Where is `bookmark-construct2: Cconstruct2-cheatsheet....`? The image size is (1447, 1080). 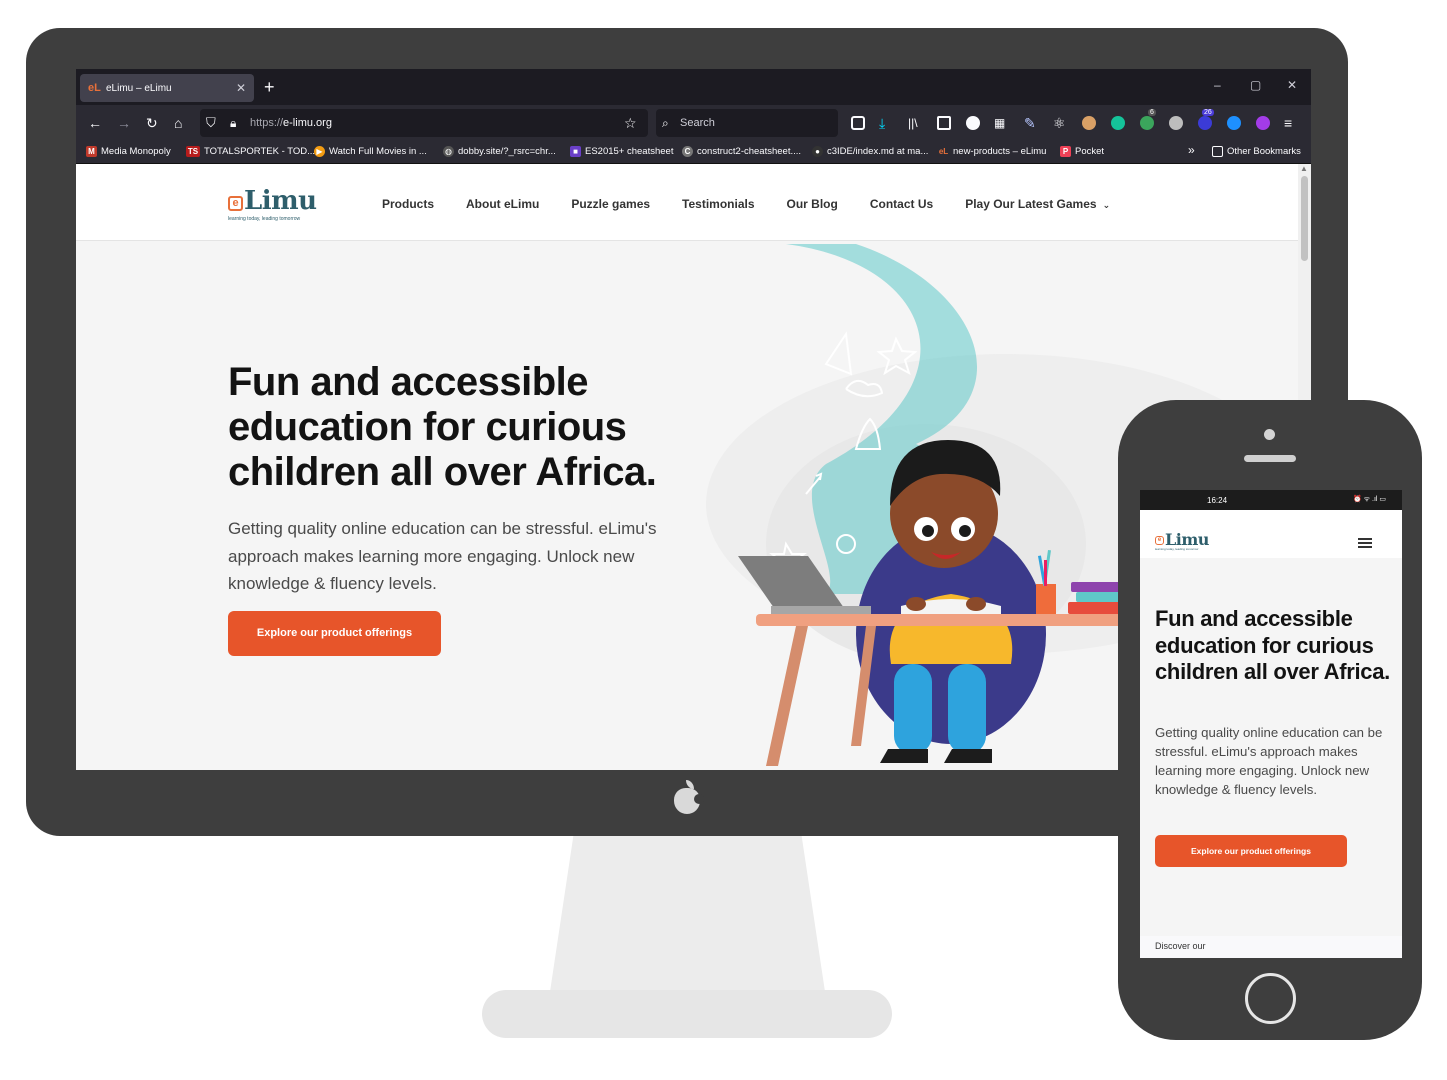 bookmark-construct2: Cconstruct2-cheatsheet.... is located at coordinates (741, 151).